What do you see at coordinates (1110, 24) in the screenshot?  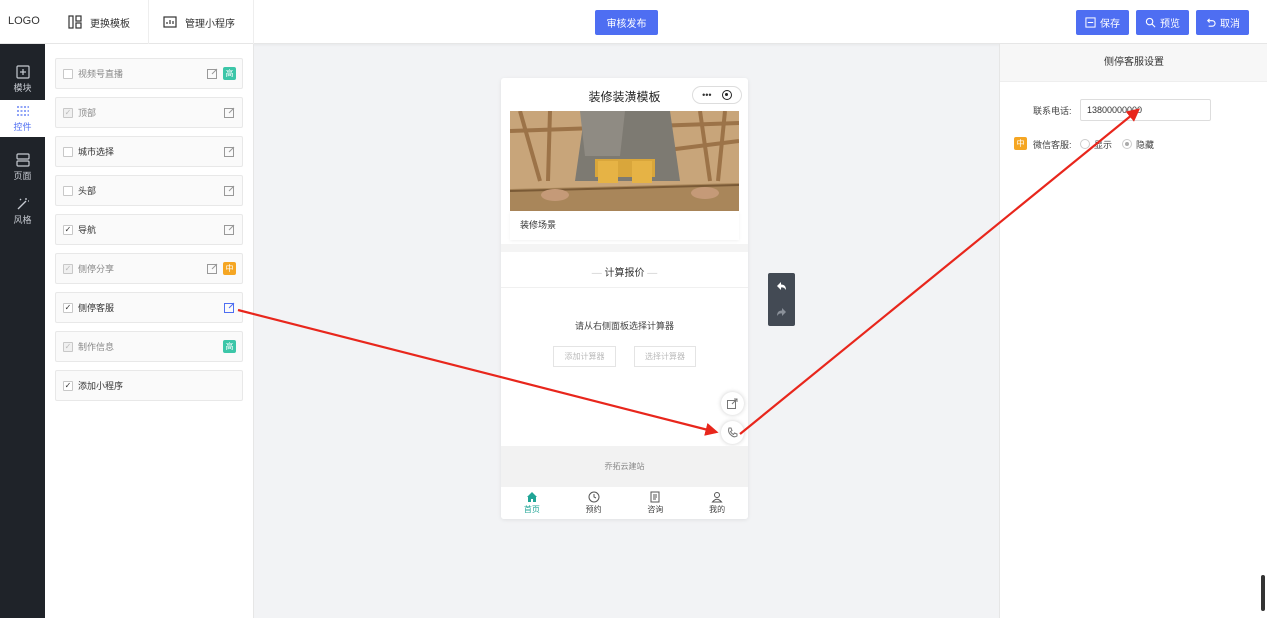 I see `save-label: 保存` at bounding box center [1110, 24].